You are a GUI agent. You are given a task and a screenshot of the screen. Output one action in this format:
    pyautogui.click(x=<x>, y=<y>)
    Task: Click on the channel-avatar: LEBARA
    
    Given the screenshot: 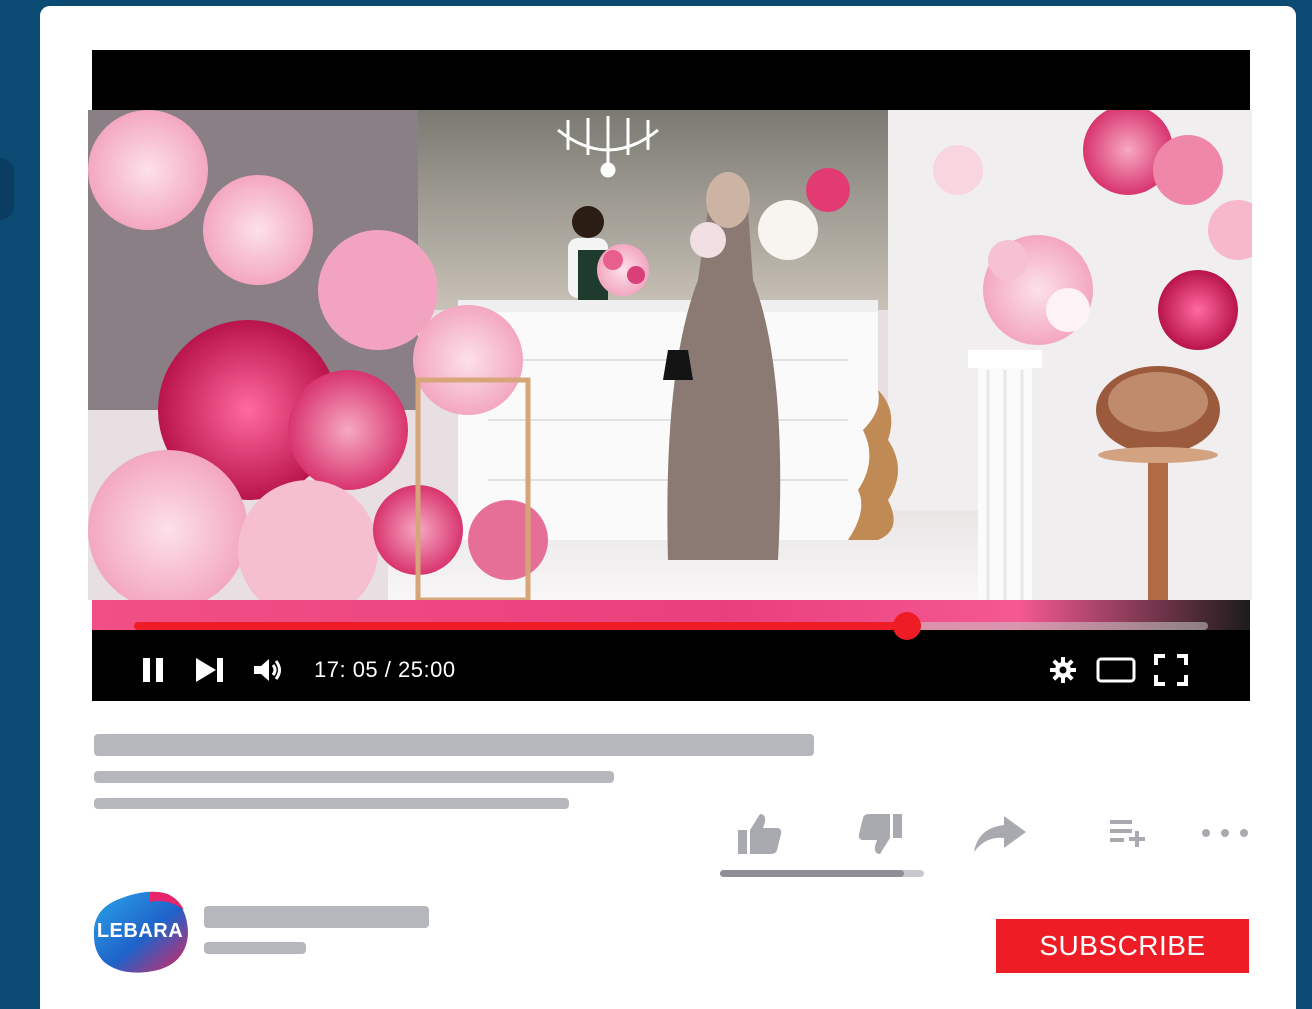 What is the action you would take?
    pyautogui.click(x=140, y=932)
    